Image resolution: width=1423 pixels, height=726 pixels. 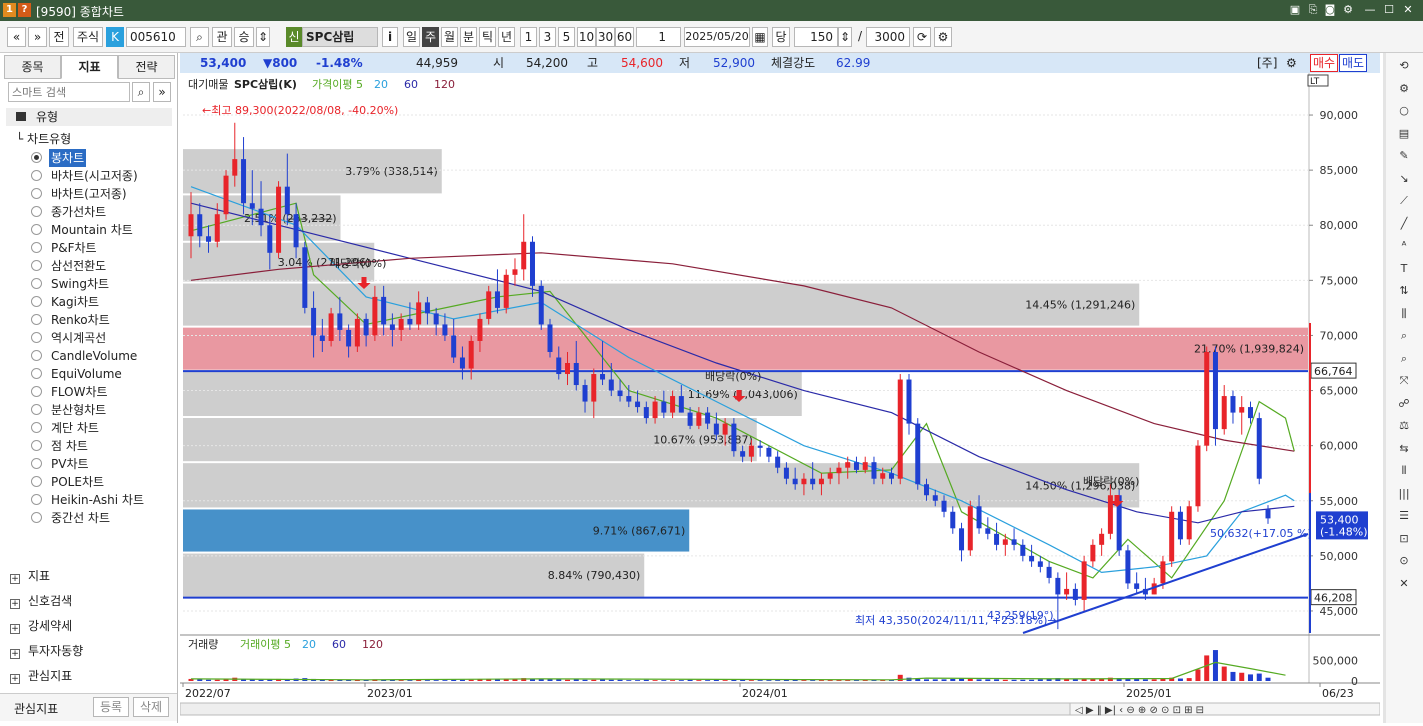 I want to click on vertical-scrollbar, so click(x=1384, y=388).